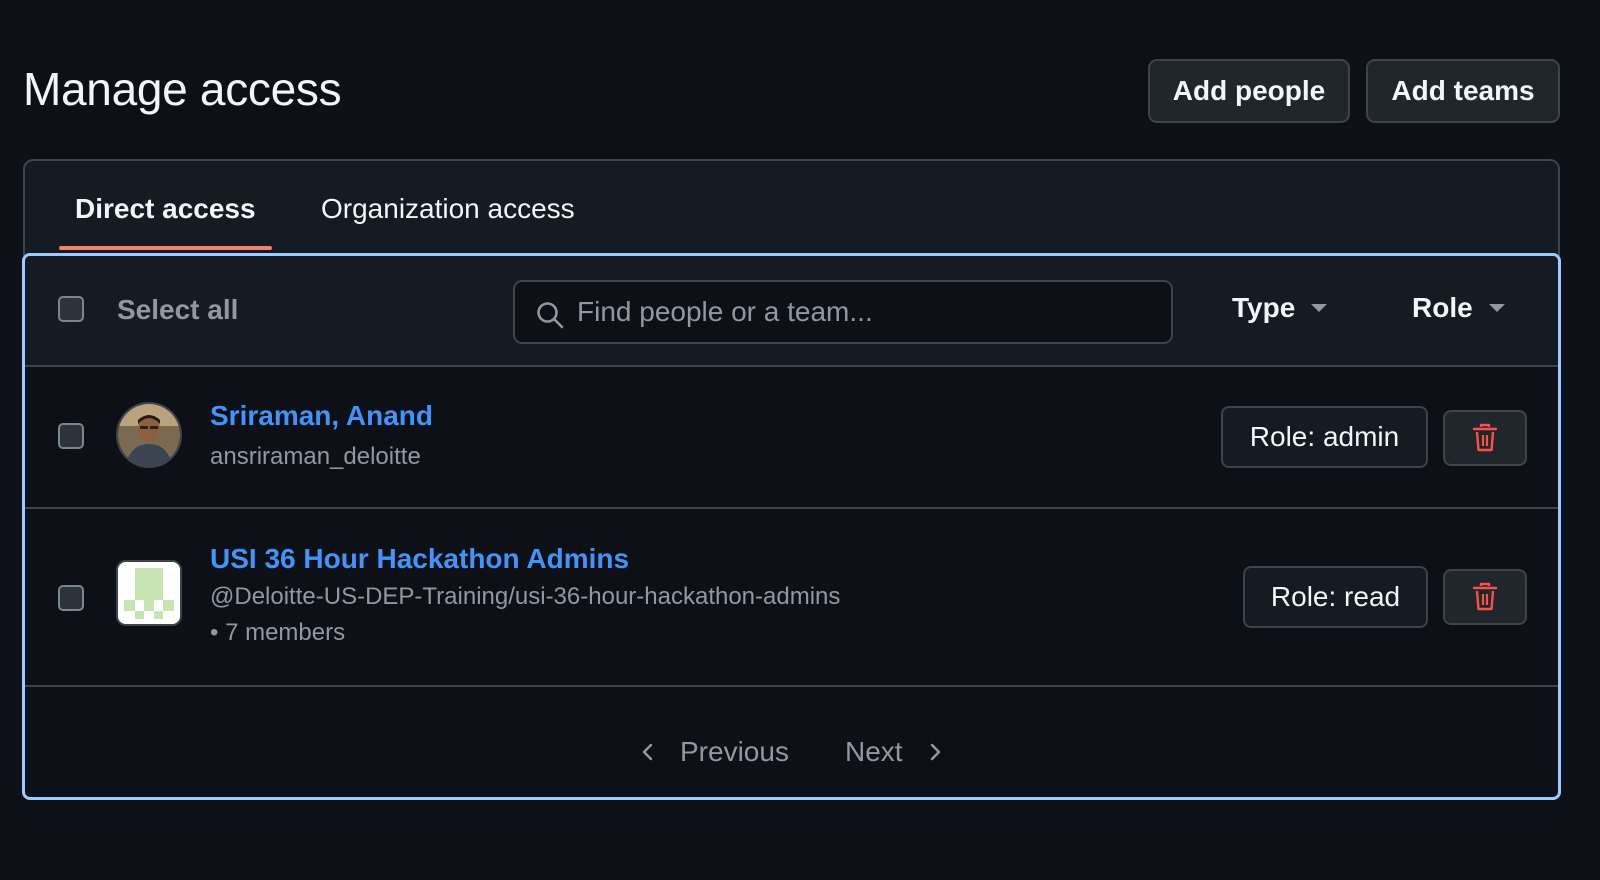  Describe the element at coordinates (182, 89) in the screenshot. I see `page-title: Manage access` at that location.